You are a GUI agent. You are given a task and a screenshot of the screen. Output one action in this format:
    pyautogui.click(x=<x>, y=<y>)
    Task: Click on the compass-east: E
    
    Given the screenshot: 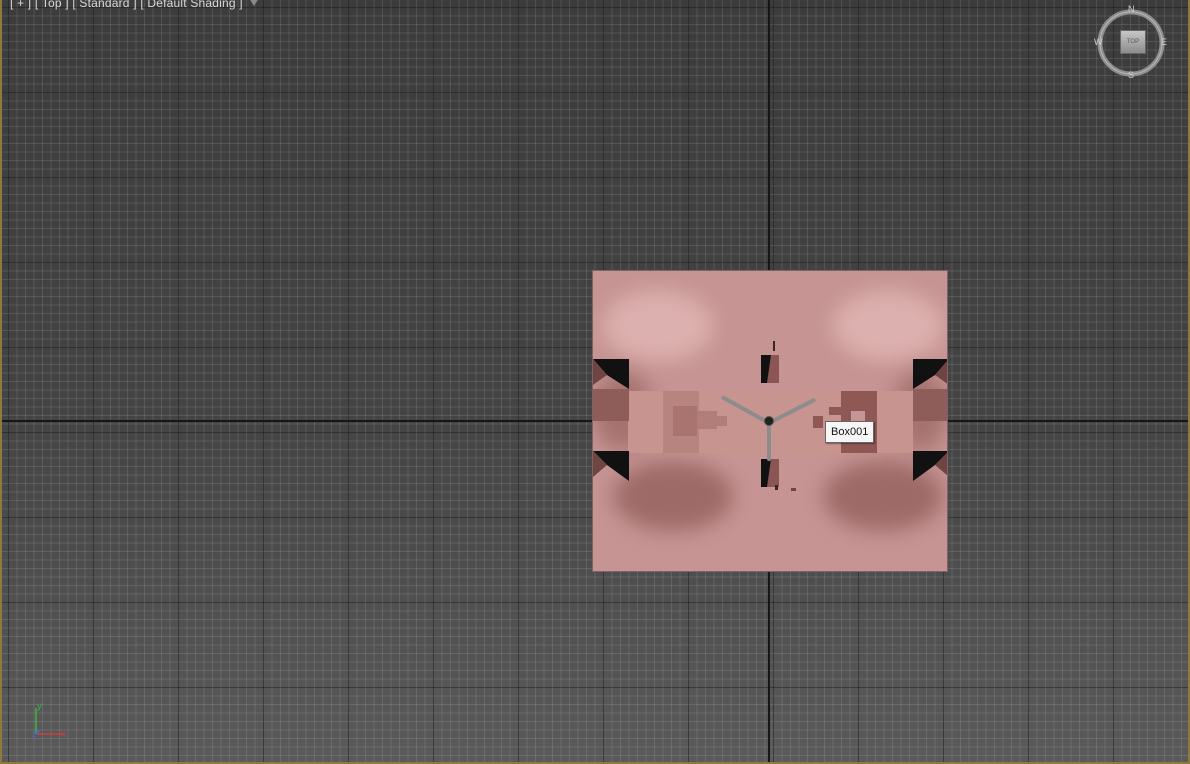 What is the action you would take?
    pyautogui.click(x=1164, y=42)
    